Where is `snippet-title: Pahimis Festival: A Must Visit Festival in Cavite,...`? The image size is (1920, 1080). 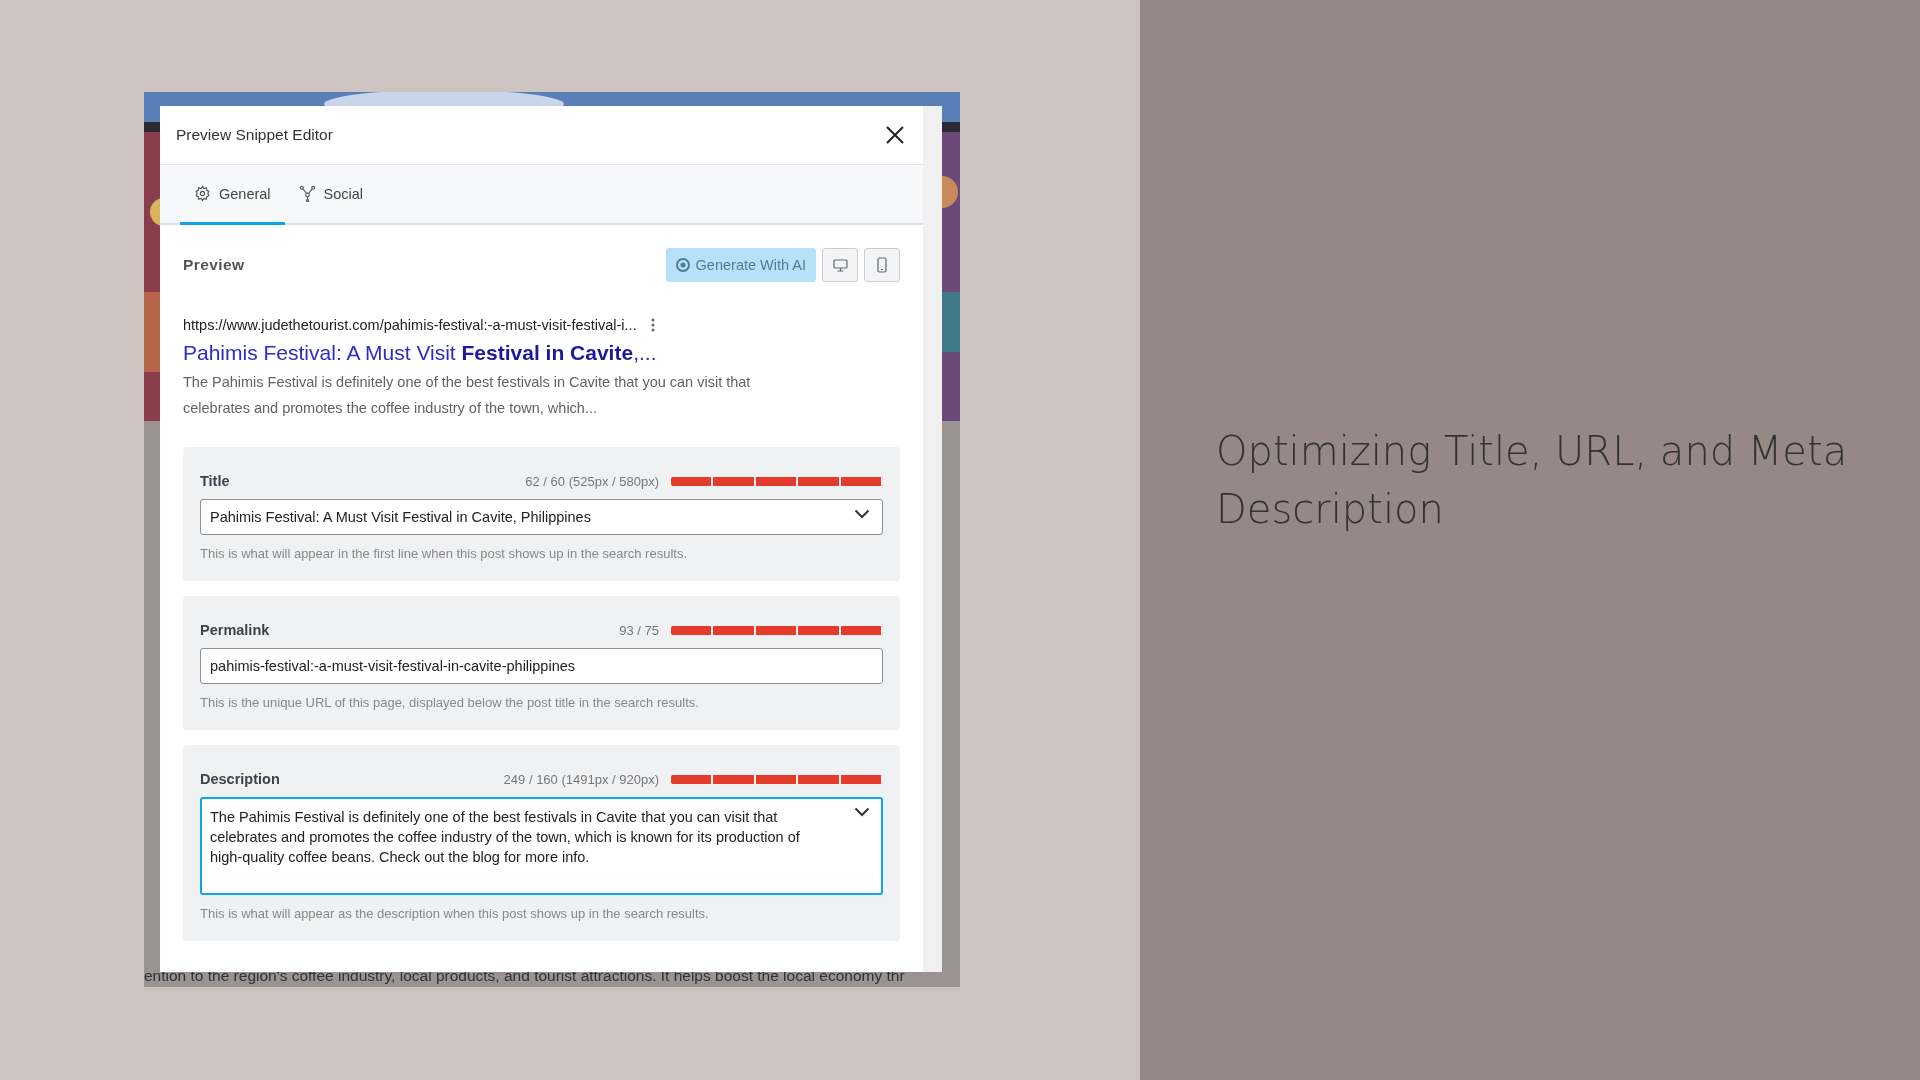
snippet-title: Pahimis Festival: A Must Visit Festival in Cavite,... is located at coordinates (420, 353).